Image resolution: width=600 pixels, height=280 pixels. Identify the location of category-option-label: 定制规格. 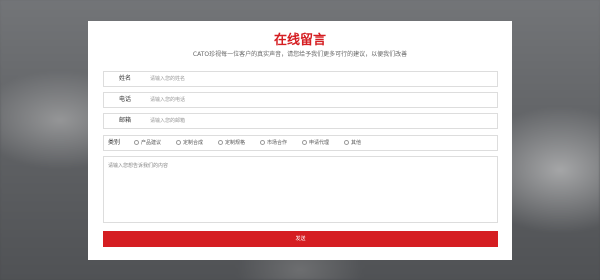
(235, 143).